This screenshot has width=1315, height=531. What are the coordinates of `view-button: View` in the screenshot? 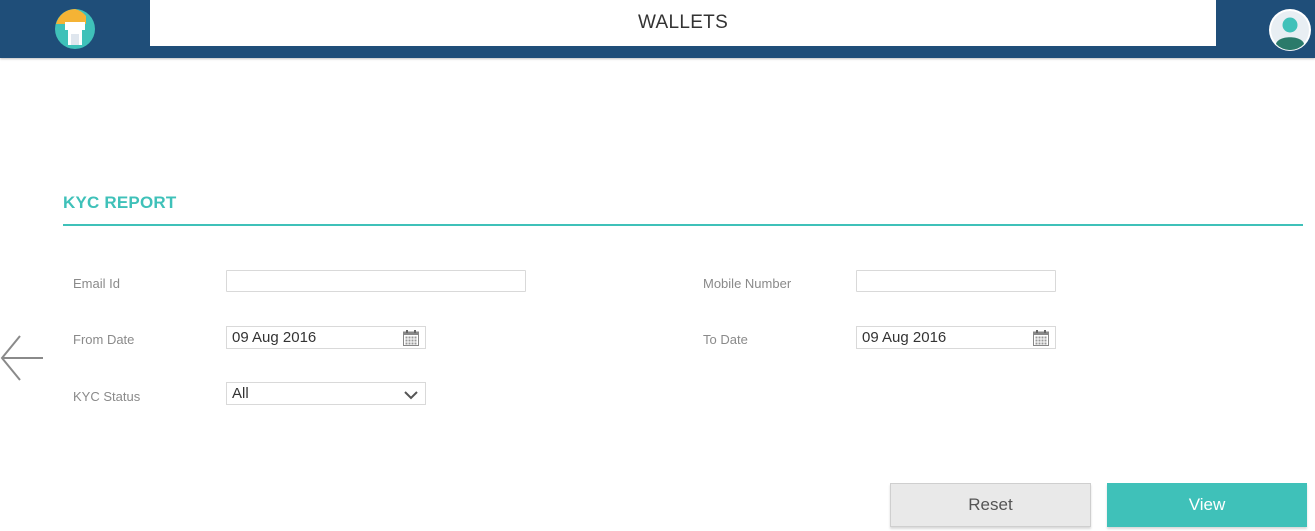 It's located at (1207, 505).